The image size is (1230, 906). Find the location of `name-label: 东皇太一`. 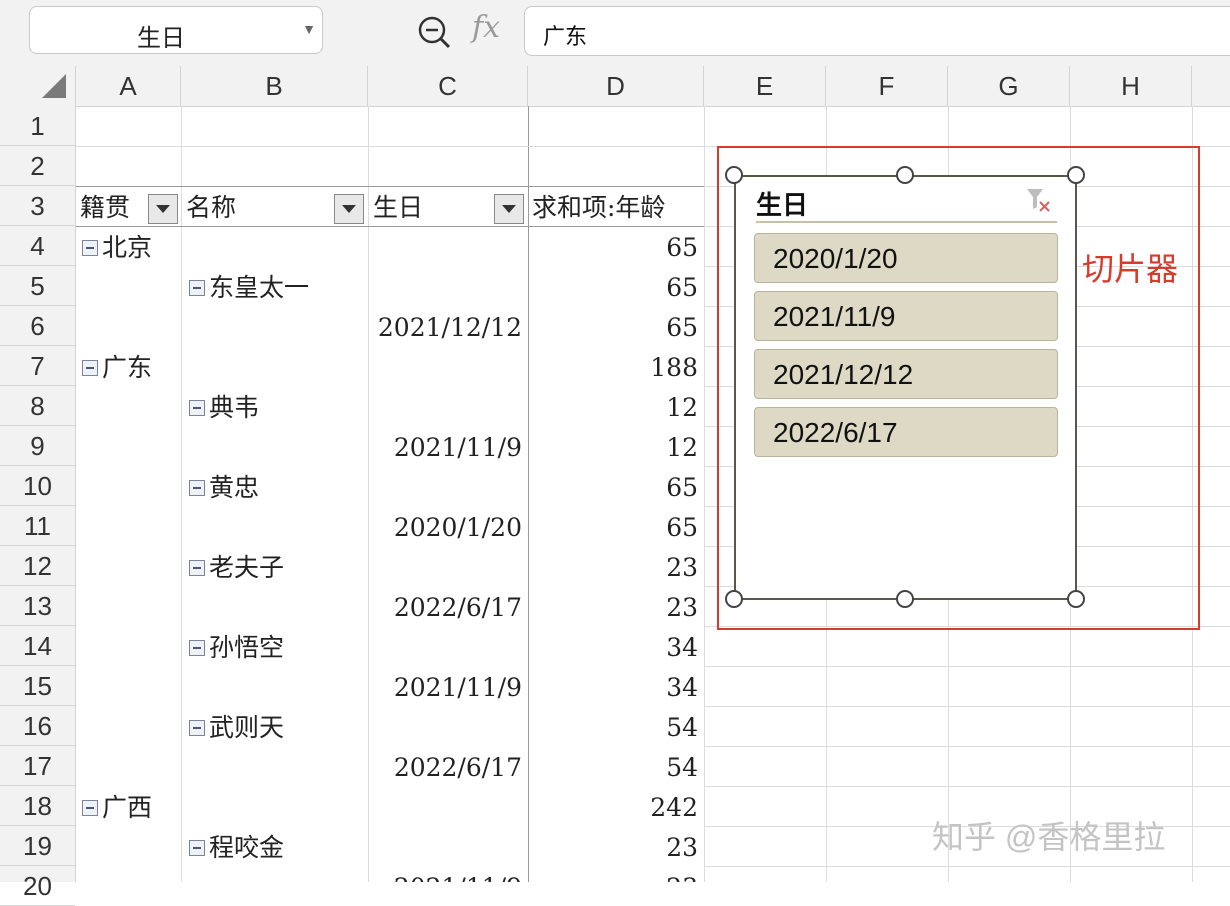

name-label: 东皇太一 is located at coordinates (259, 287).